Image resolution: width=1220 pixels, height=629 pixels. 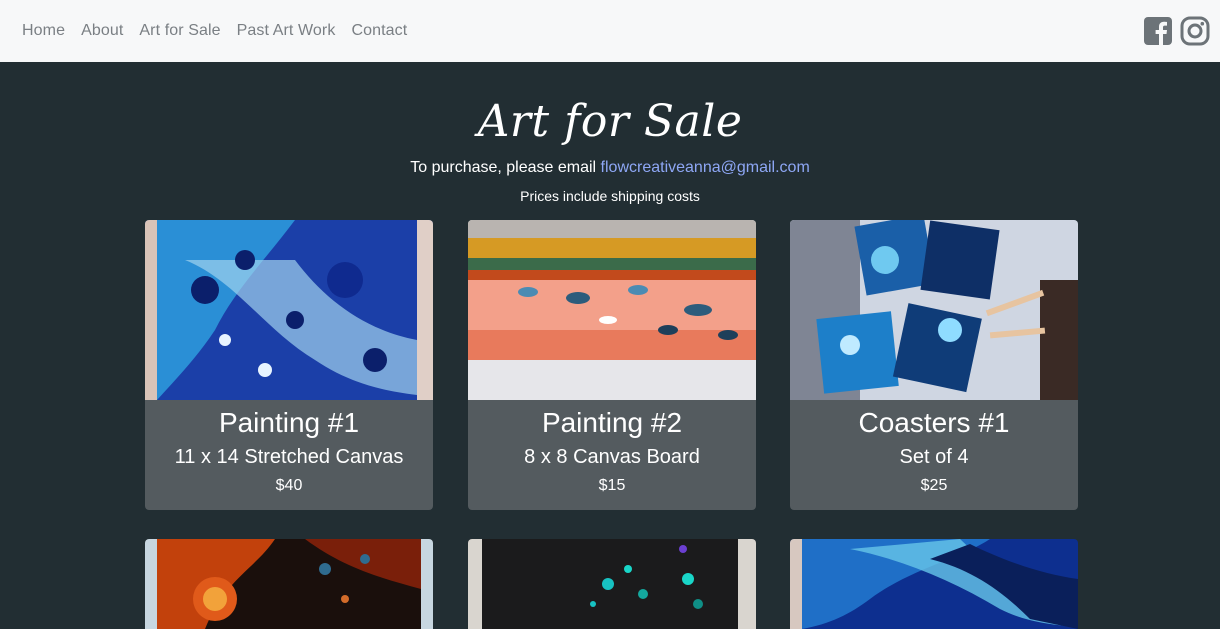 What do you see at coordinates (1158, 31) in the screenshot?
I see `facebook-icon` at bounding box center [1158, 31].